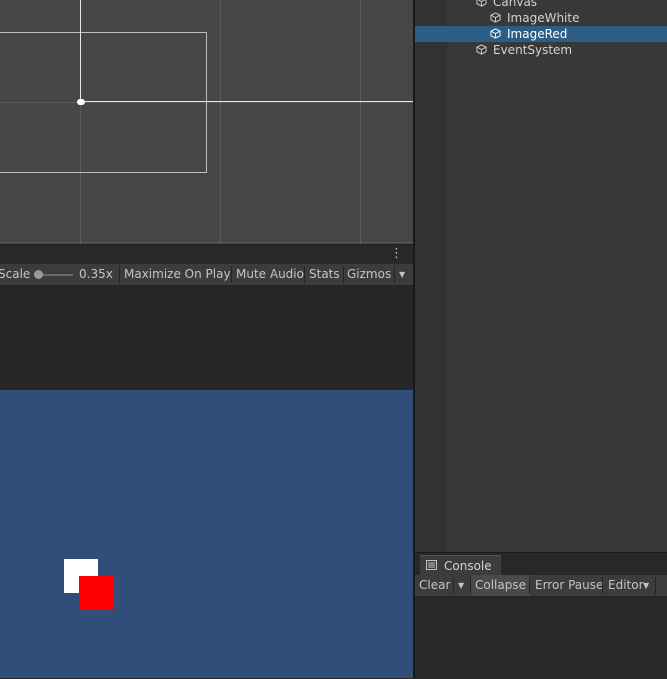 This screenshot has height=679, width=667. I want to click on tab-console: Console, so click(460, 565).